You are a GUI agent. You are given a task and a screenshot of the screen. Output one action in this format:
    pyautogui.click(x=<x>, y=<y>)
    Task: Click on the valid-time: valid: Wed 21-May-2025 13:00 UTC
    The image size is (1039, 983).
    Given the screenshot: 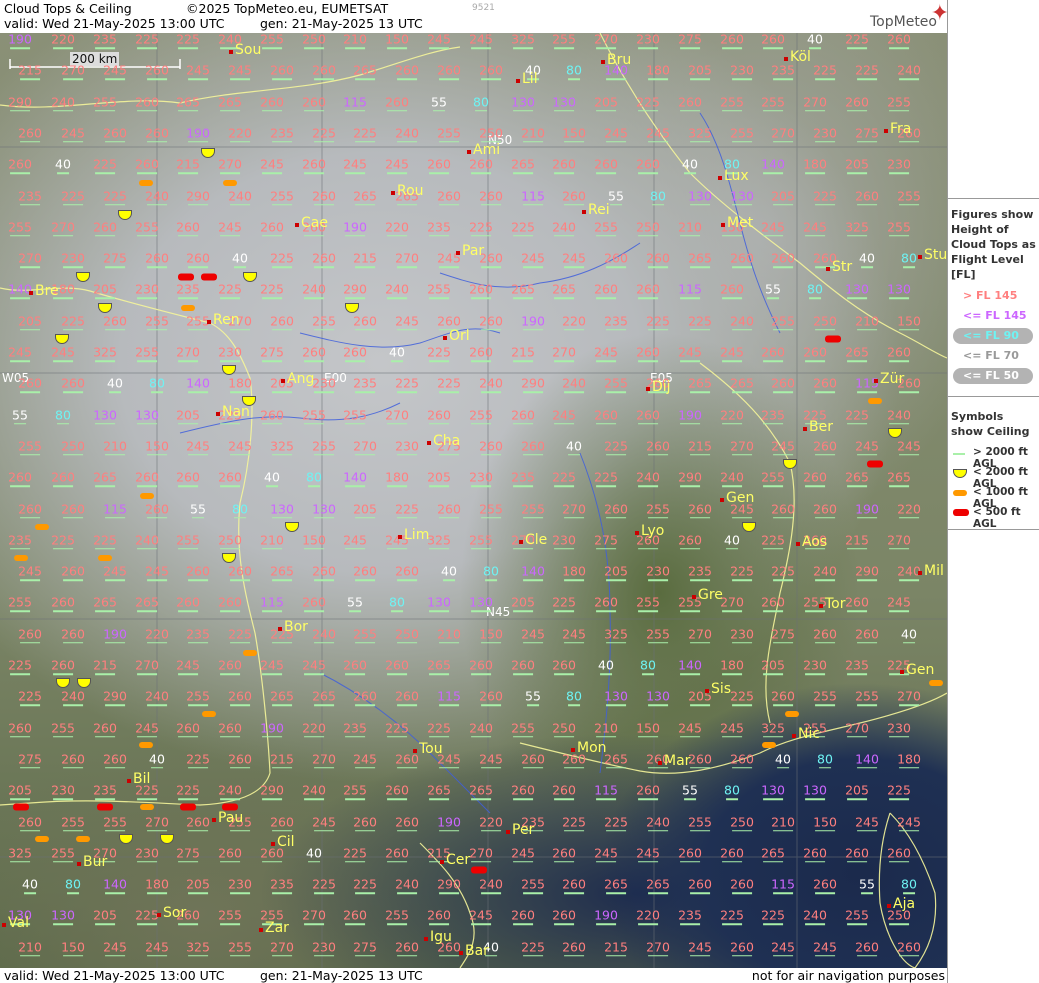 What is the action you would take?
    pyautogui.click(x=114, y=23)
    